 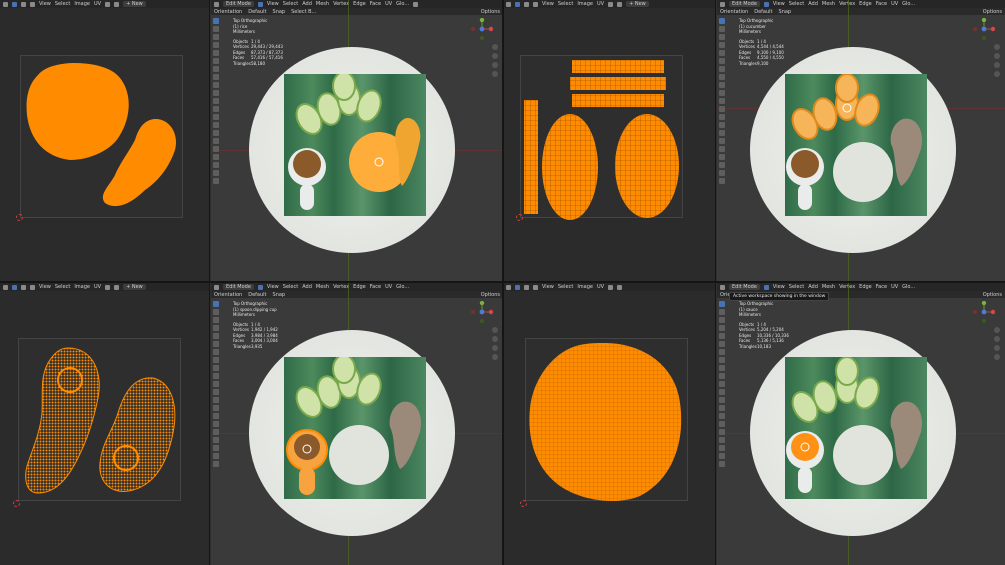 What do you see at coordinates (216, 464) in the screenshot?
I see `rip-tool-icon` at bounding box center [216, 464].